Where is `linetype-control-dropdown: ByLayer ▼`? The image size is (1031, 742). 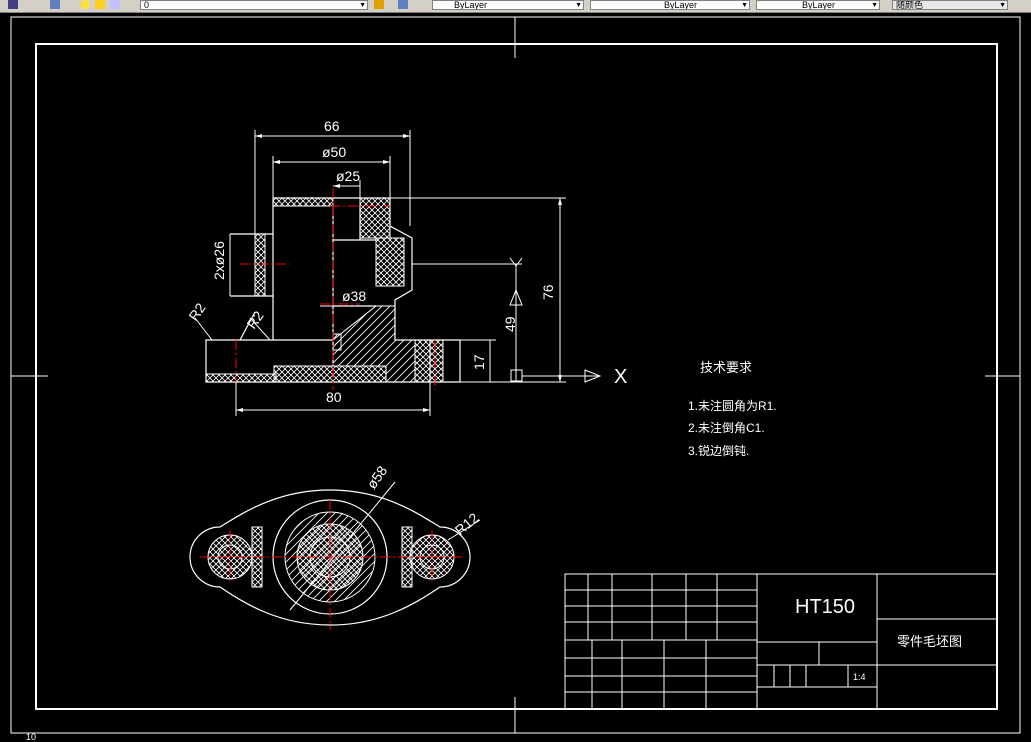 linetype-control-dropdown: ByLayer ▼ is located at coordinates (670, 5).